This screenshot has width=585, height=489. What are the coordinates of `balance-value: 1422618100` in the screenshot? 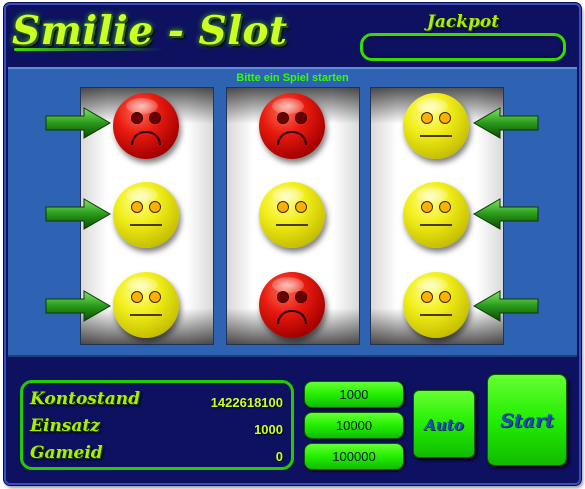 It's located at (246, 402).